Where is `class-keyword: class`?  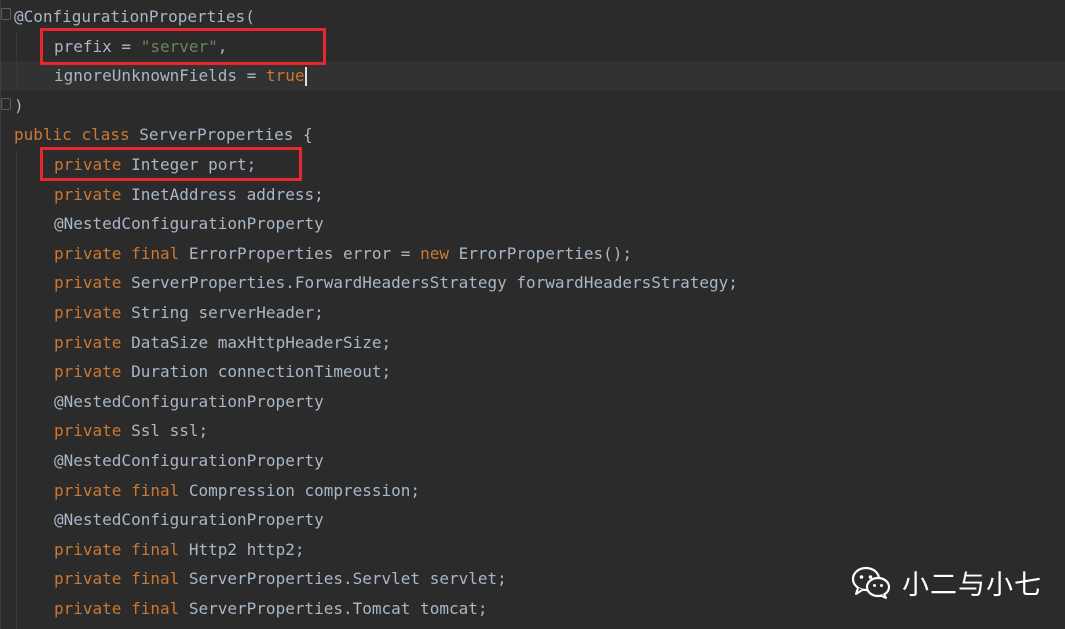
class-keyword: class is located at coordinates (105, 134).